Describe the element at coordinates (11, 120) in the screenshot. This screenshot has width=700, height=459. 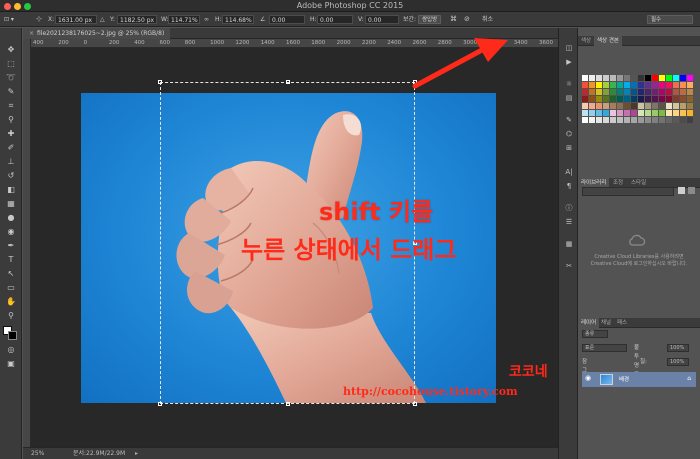
I see `eyedropper-tool-icon: ⚲` at that location.